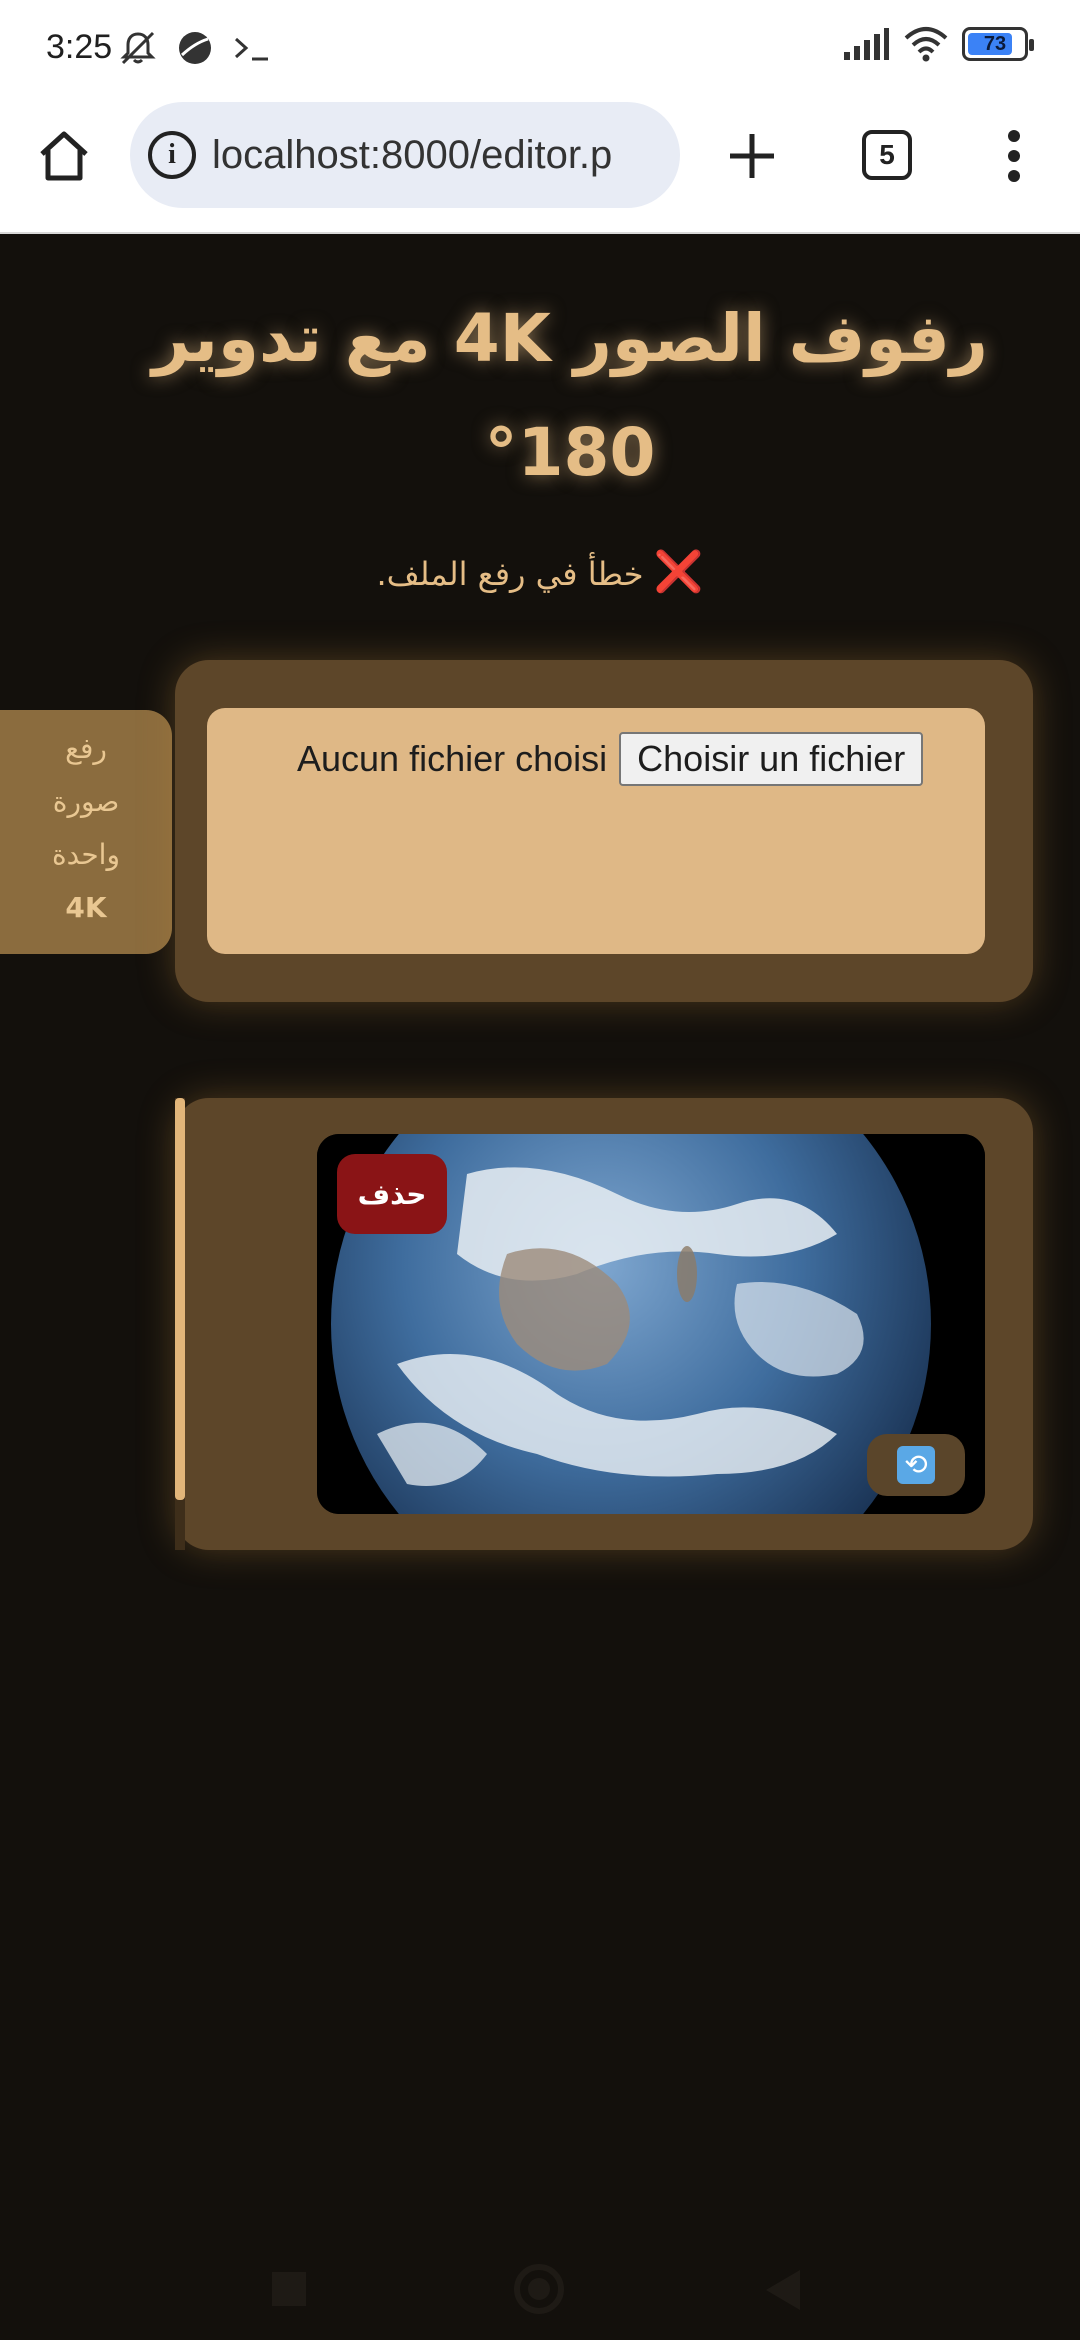 Image resolution: width=1080 pixels, height=2340 pixels. I want to click on scrollbar-track, so click(180, 1324).